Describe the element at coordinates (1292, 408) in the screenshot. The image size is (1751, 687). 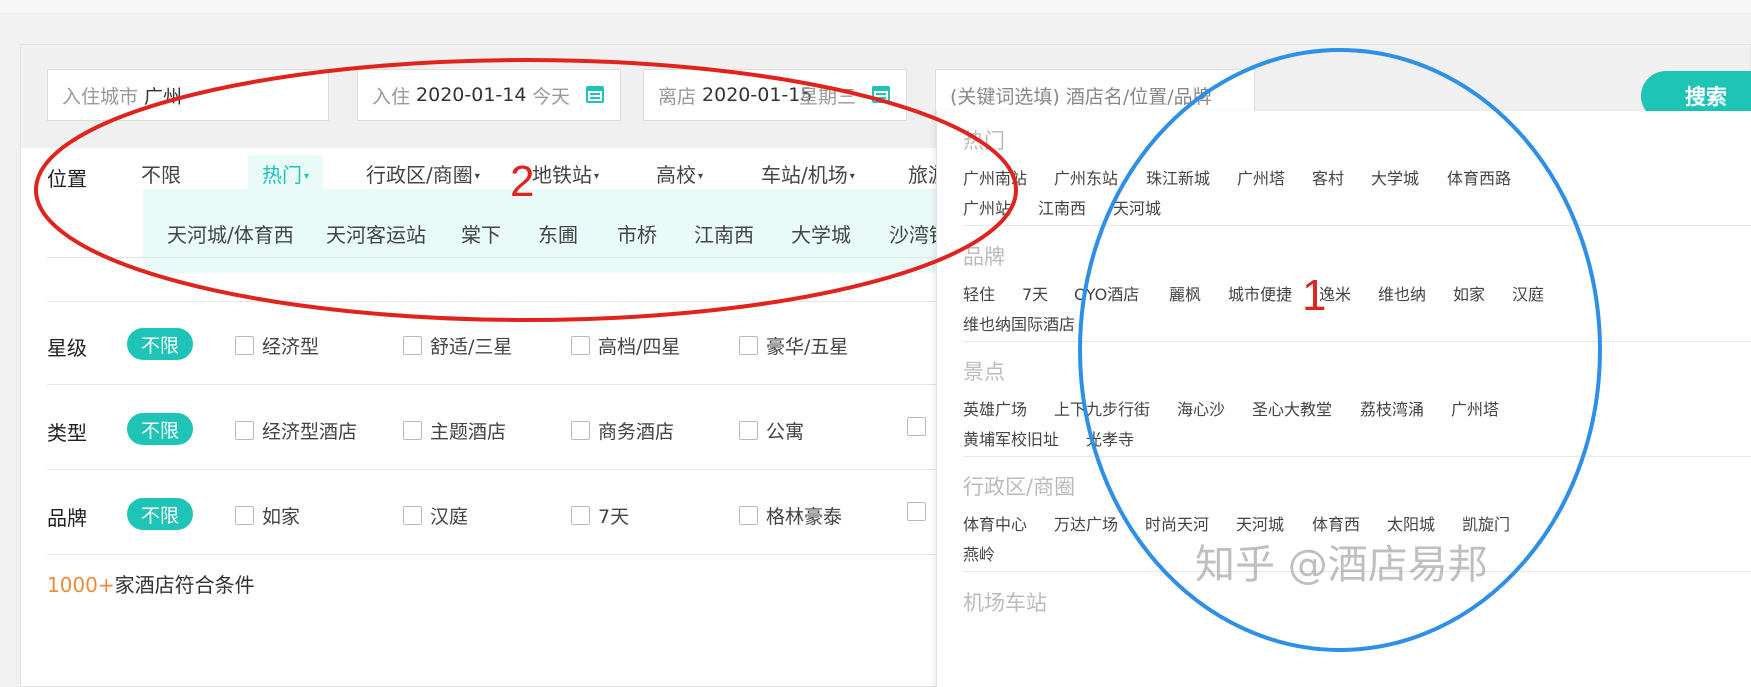
I see `suggestion-item: 圣心大教堂` at that location.